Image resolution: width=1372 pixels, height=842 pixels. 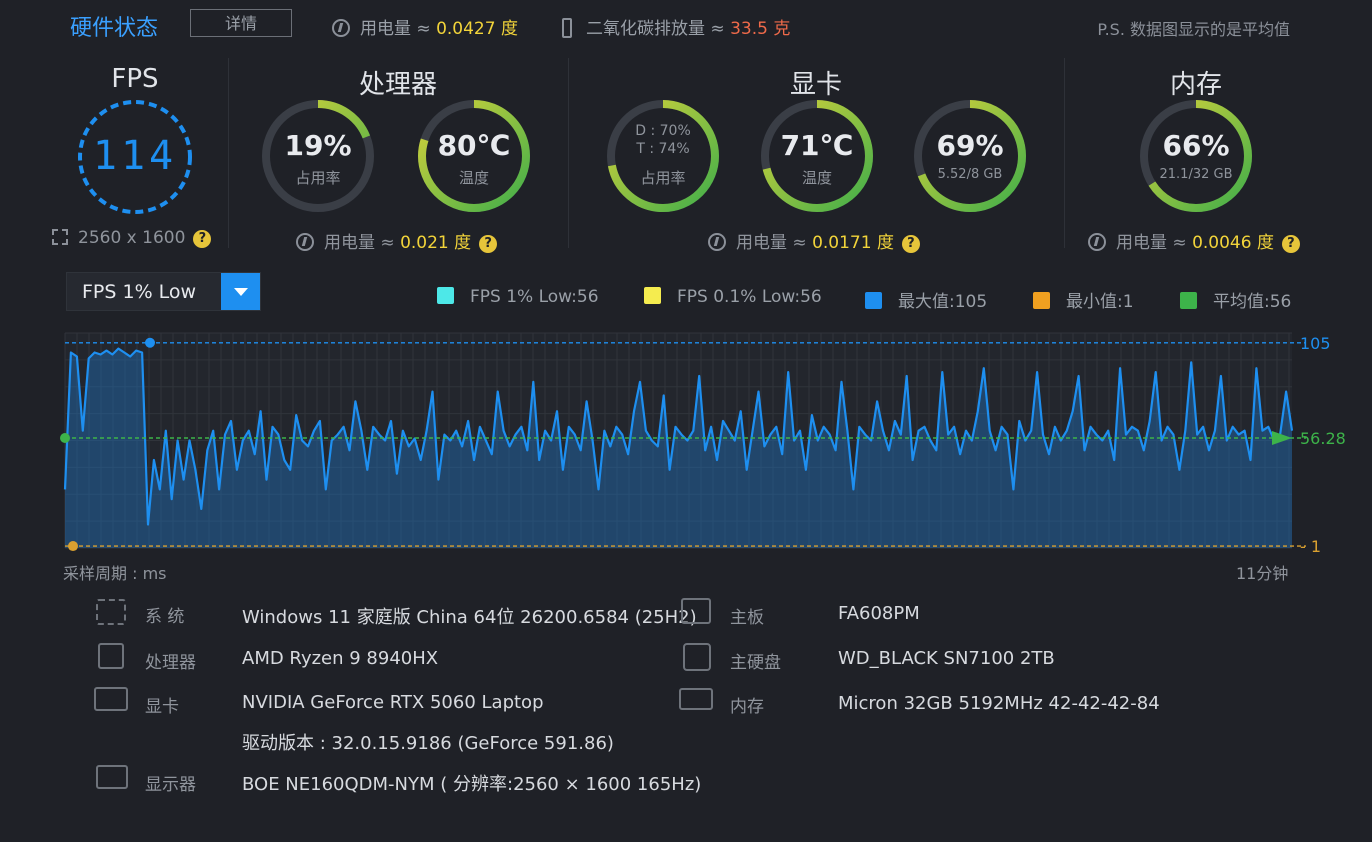 What do you see at coordinates (663, 149) in the screenshot?
I see `gpu-t-usage: T : 74%` at bounding box center [663, 149].